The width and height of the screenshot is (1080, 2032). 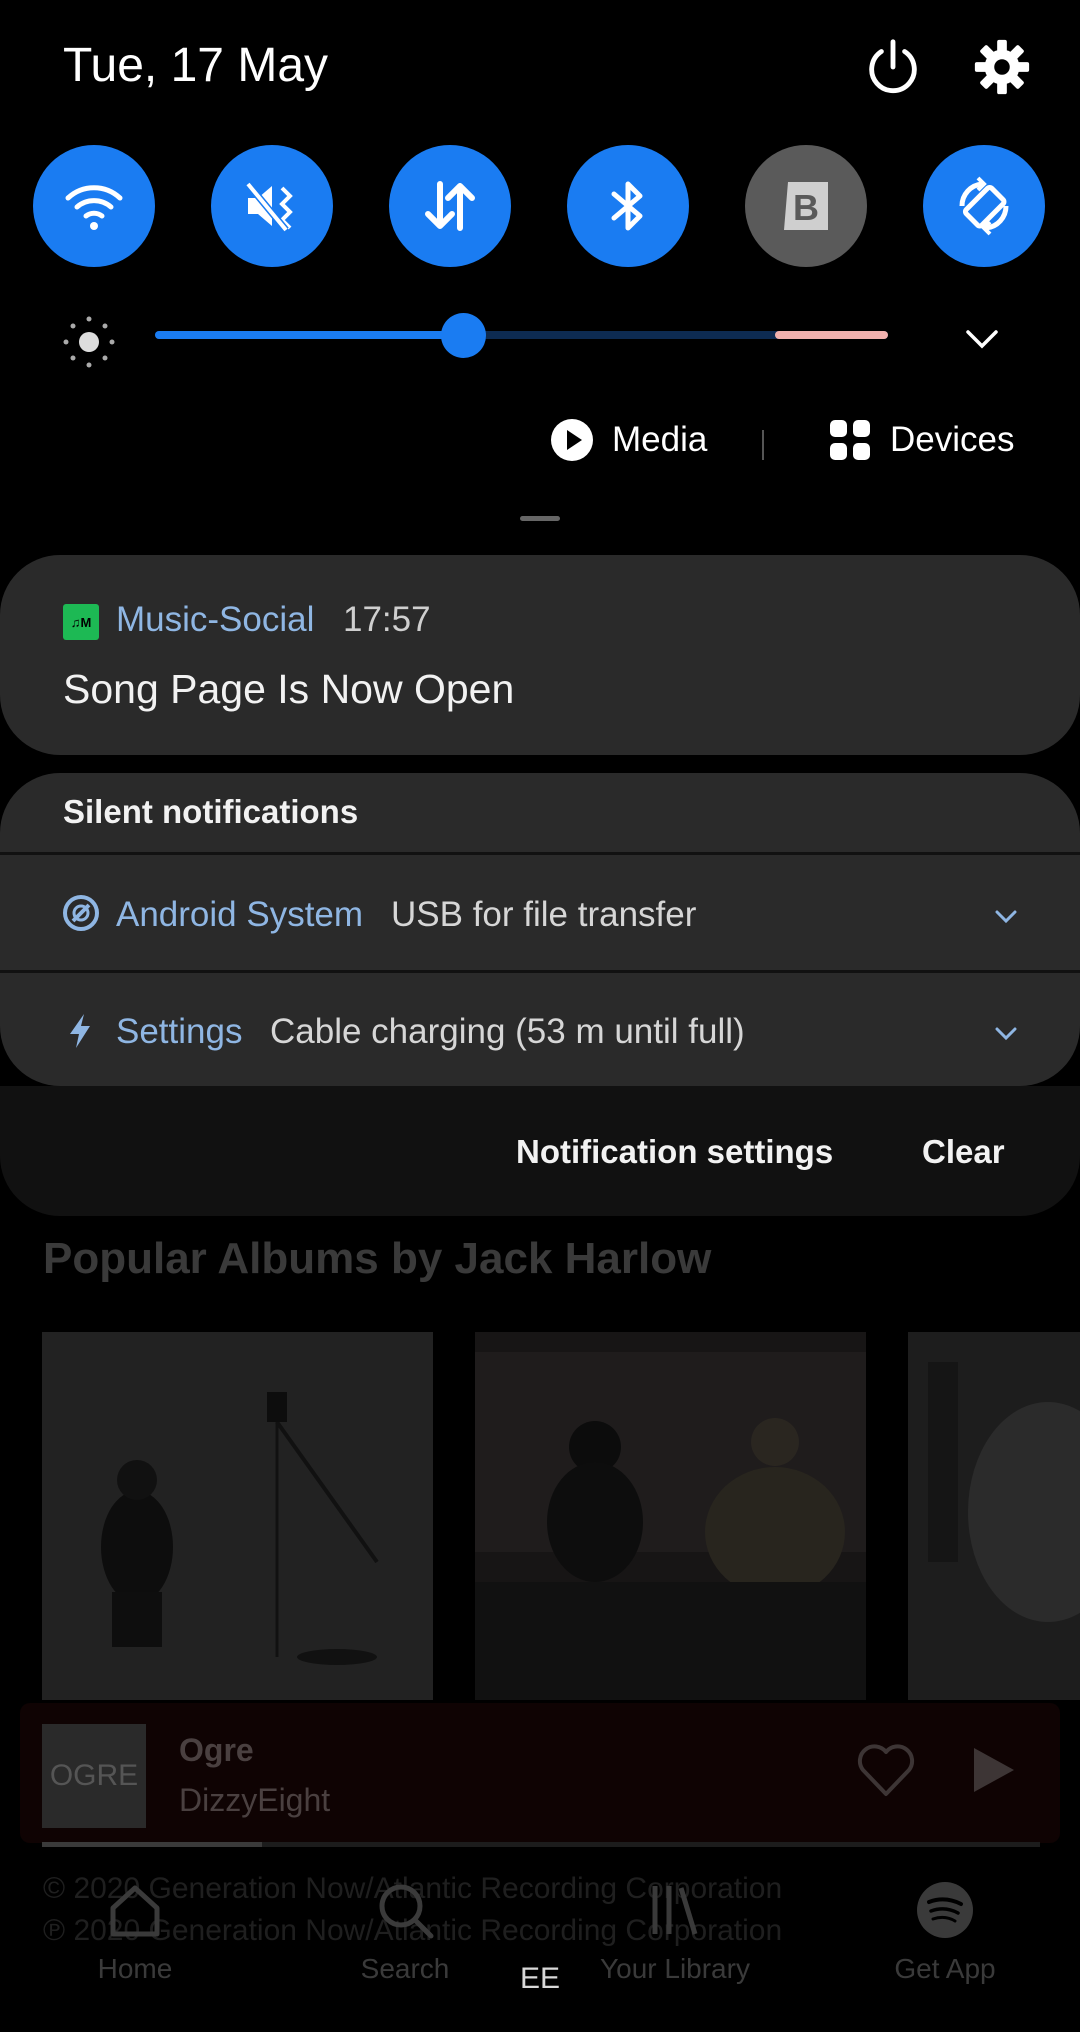 What do you see at coordinates (406, 1911) in the screenshot?
I see `search-icon` at bounding box center [406, 1911].